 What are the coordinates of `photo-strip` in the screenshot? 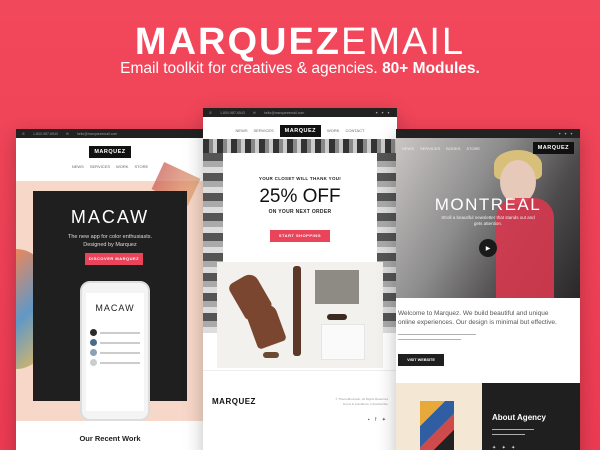 It's located at (300, 146).